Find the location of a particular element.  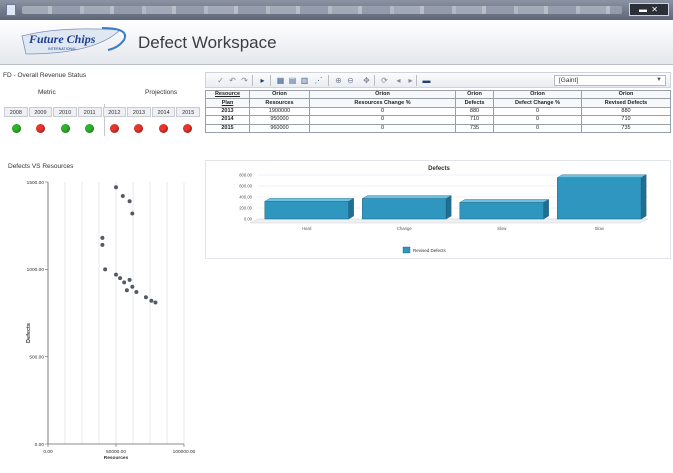

cell-revised-defects: 880 is located at coordinates (626, 111).